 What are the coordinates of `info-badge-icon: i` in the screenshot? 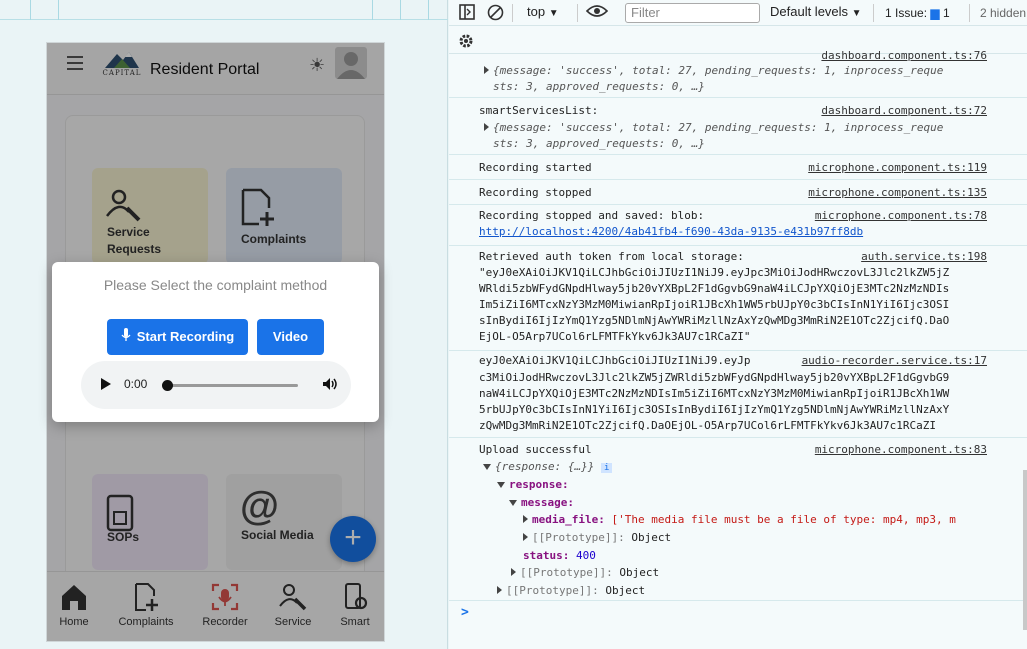 It's located at (606, 468).